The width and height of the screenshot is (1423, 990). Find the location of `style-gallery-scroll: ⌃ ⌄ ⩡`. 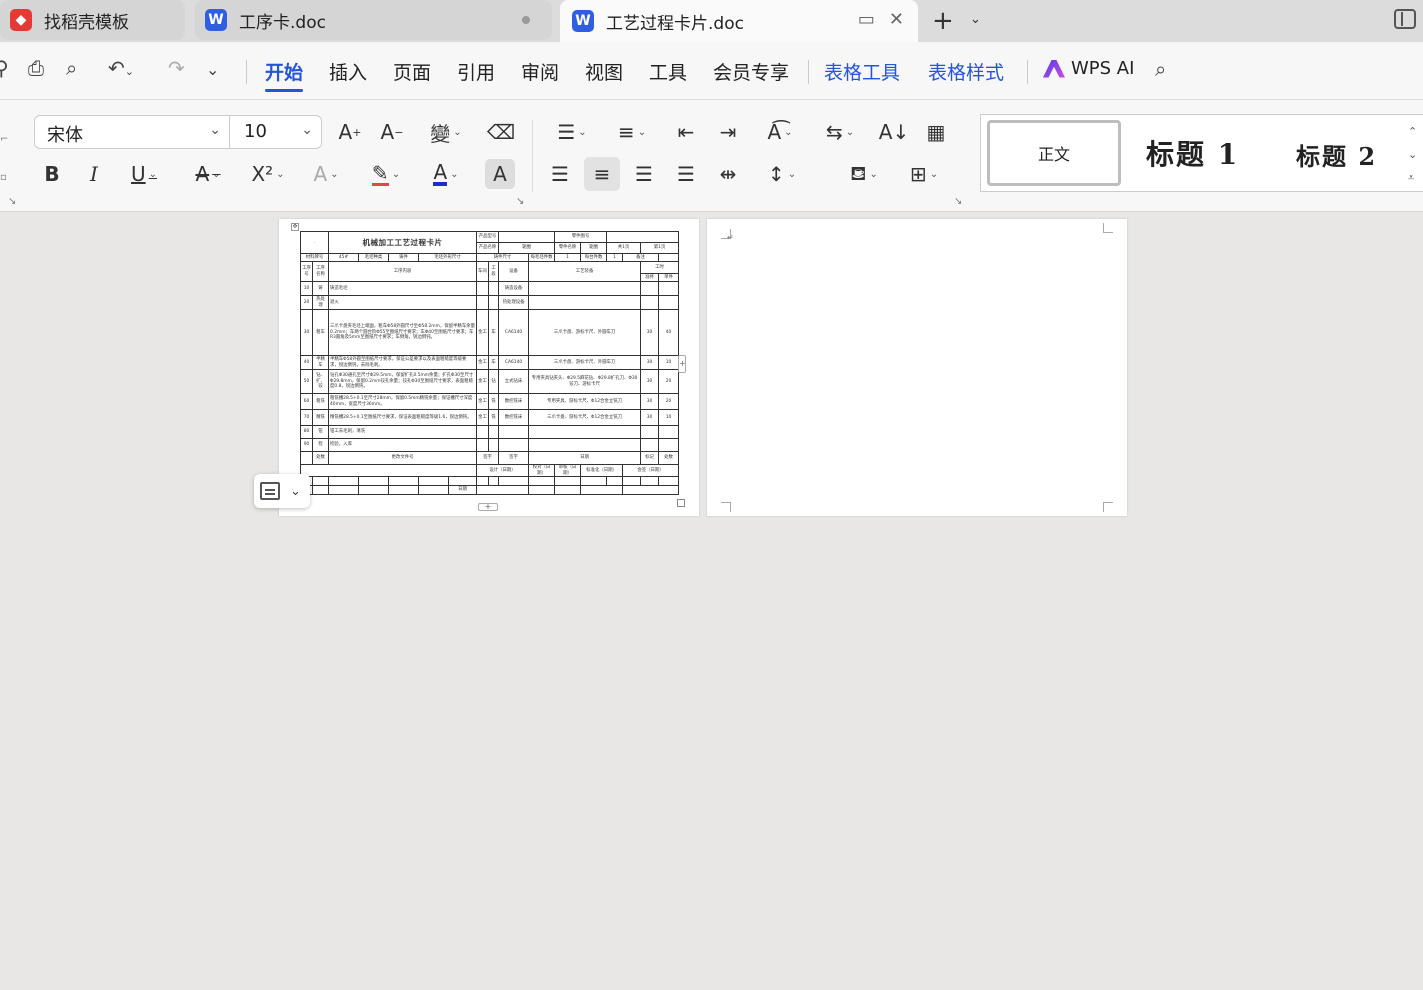

style-gallery-scroll: ⌃ ⌄ ⩡ is located at coordinates (1412, 154).